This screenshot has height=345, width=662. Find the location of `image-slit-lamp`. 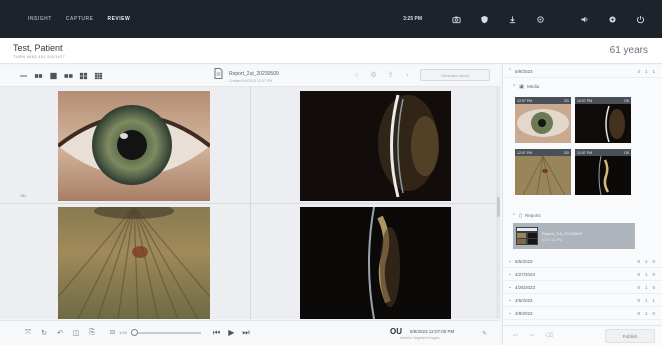

image-slit-lamp is located at coordinates (375, 146).